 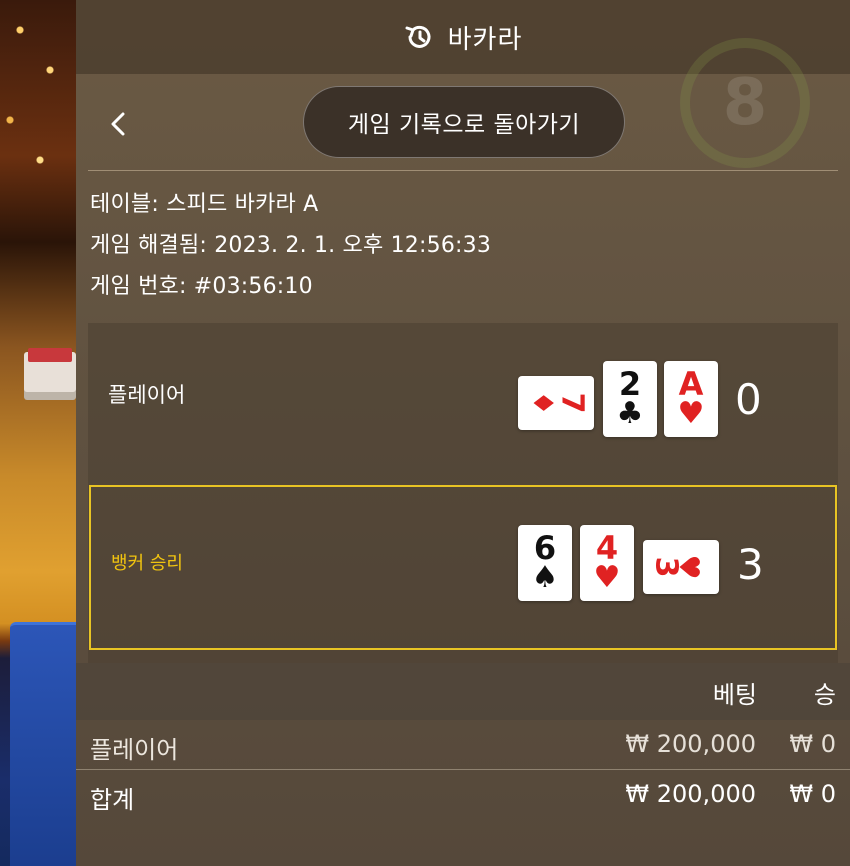 I want to click on header-title-group: 바카라, so click(x=463, y=37).